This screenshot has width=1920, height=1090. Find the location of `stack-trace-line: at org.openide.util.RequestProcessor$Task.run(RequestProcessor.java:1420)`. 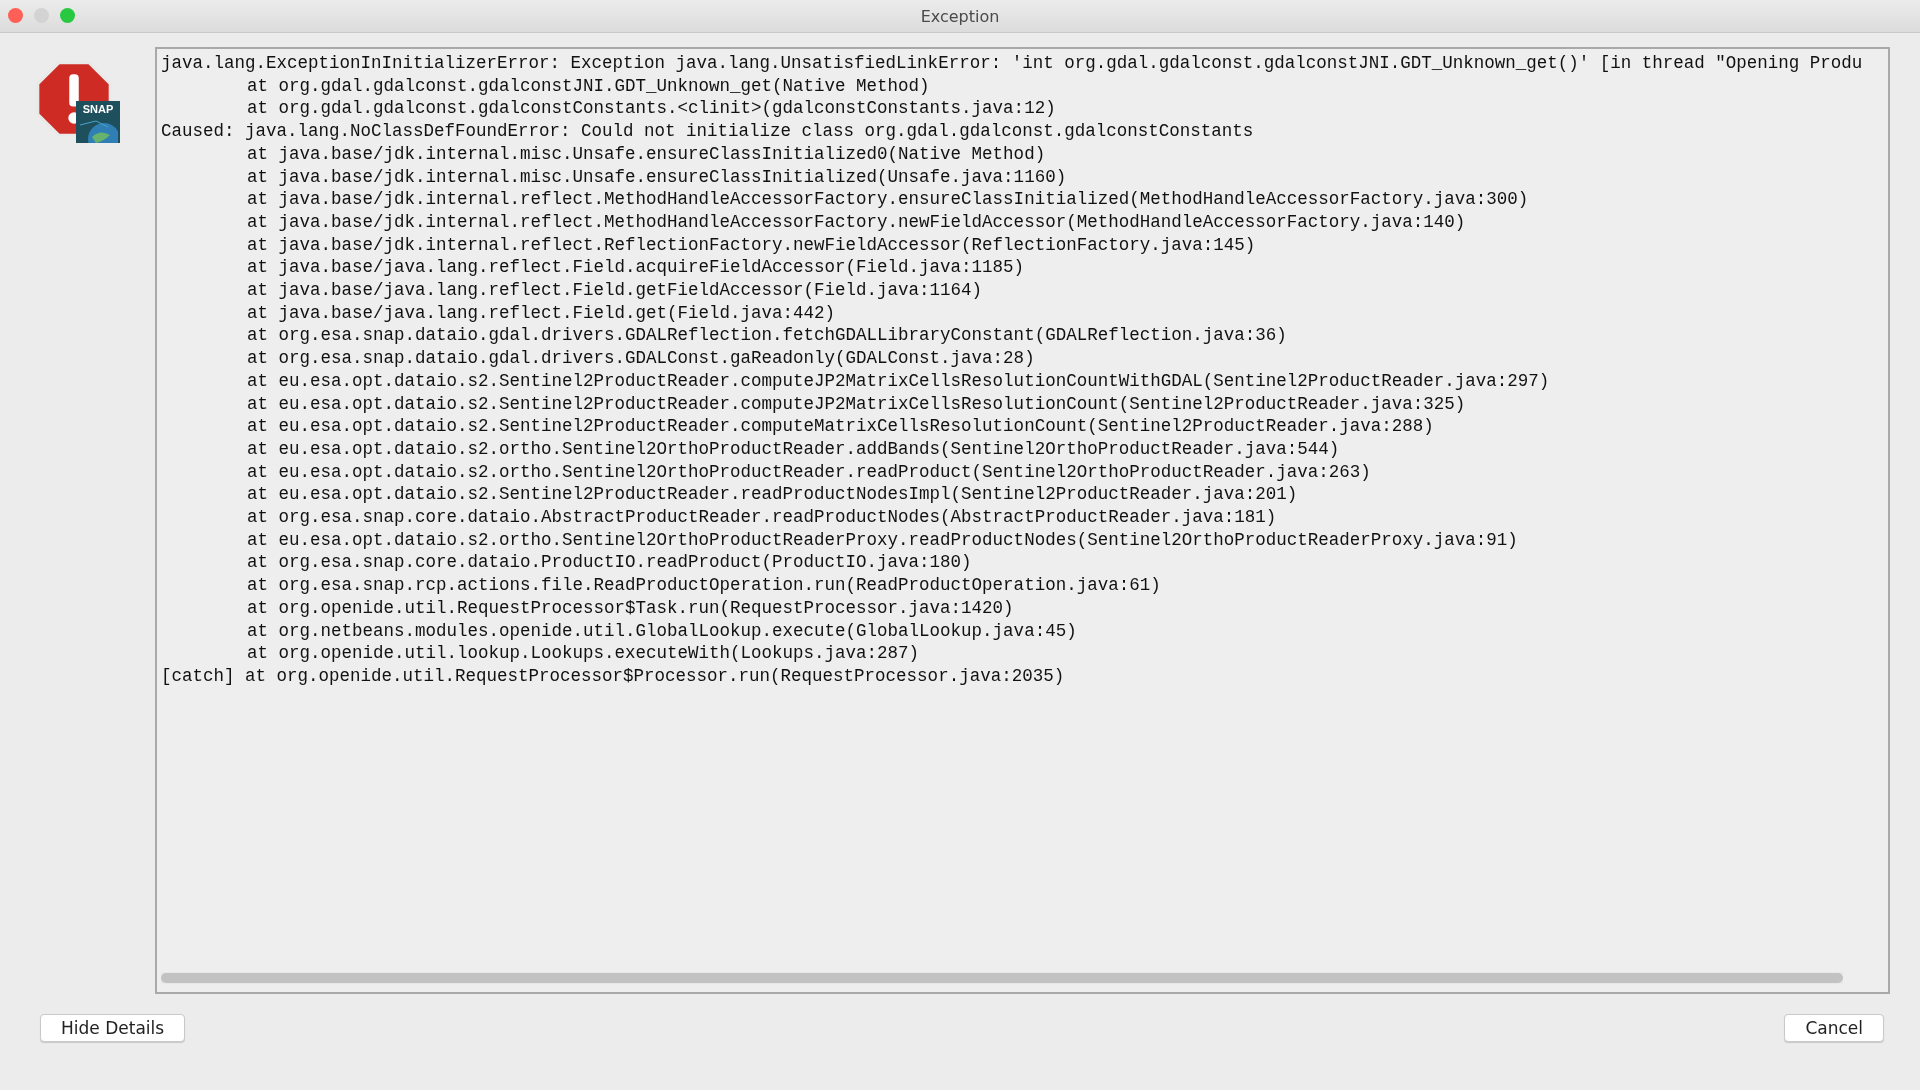

stack-trace-line: at org.openide.util.RequestProcessor$Task.run(RequestProcessor.java:1420) is located at coordinates (630, 608).